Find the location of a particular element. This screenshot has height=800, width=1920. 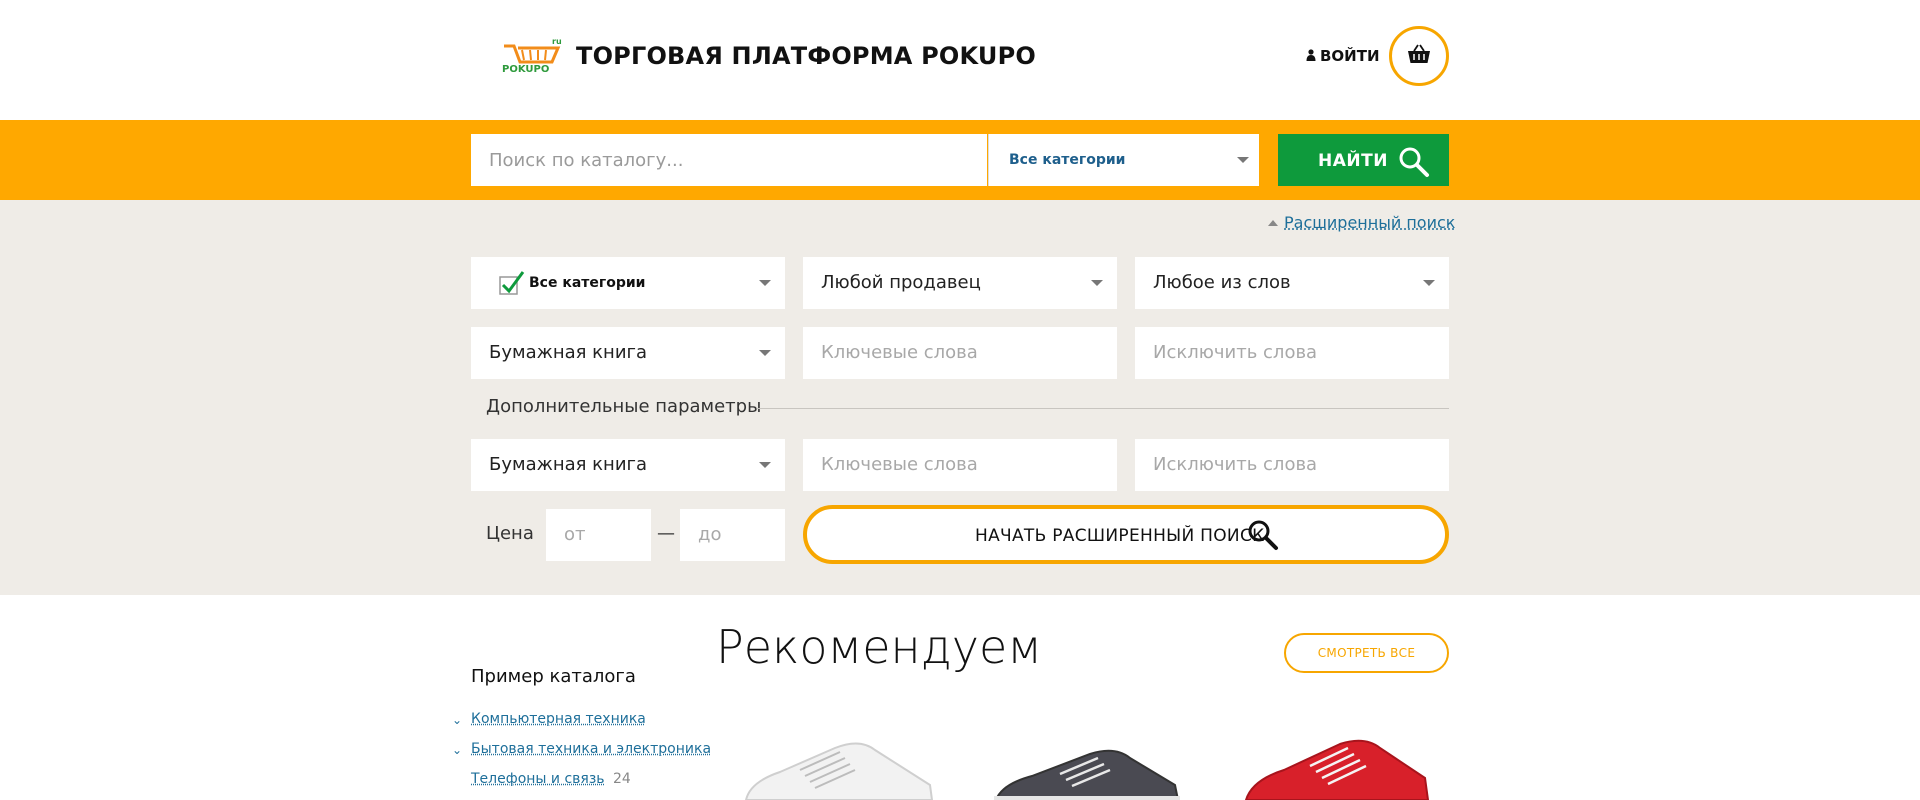

login-button: ВОЙТИ is located at coordinates (1343, 56).